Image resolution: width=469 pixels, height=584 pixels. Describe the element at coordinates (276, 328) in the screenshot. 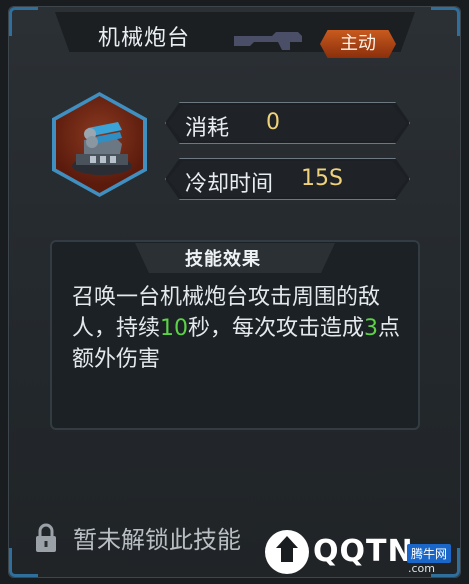

I see `effect-text-part: 秒，每次攻击造成` at that location.